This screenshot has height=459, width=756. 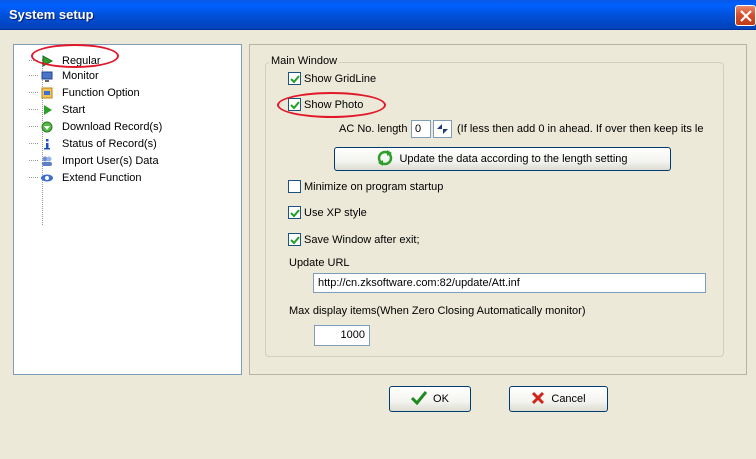 What do you see at coordinates (342, 335) in the screenshot?
I see `max-display-input: 1000` at bounding box center [342, 335].